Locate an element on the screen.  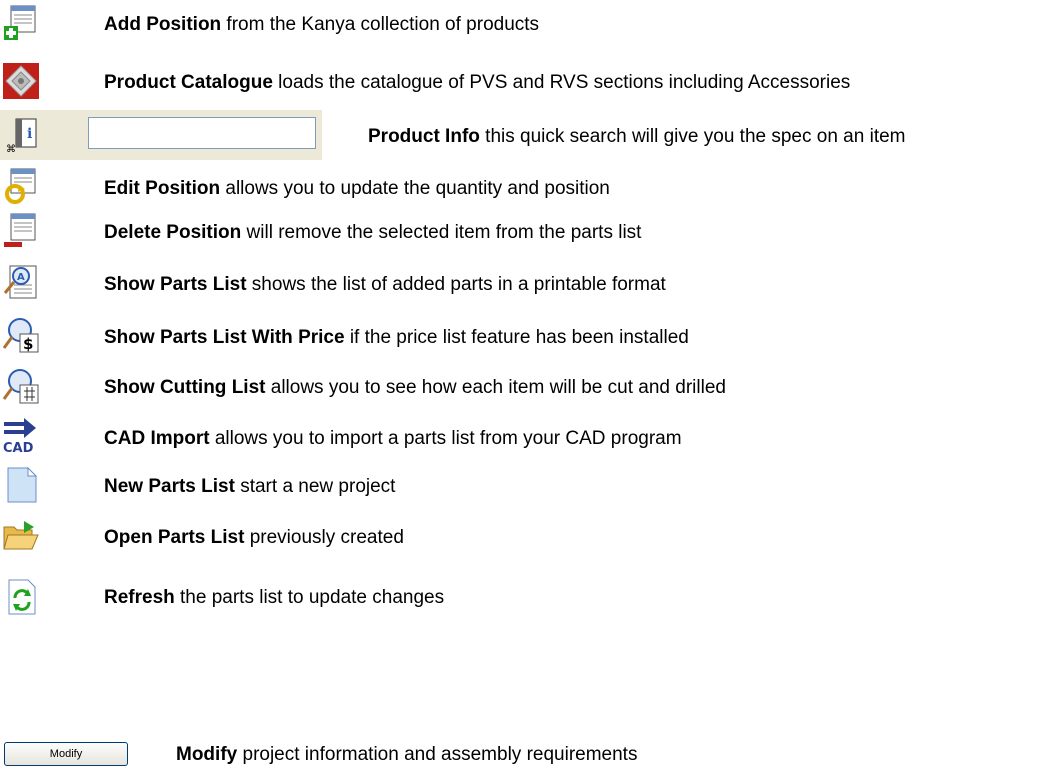
show-price-list-icon: $ is located at coordinates (21, 335).